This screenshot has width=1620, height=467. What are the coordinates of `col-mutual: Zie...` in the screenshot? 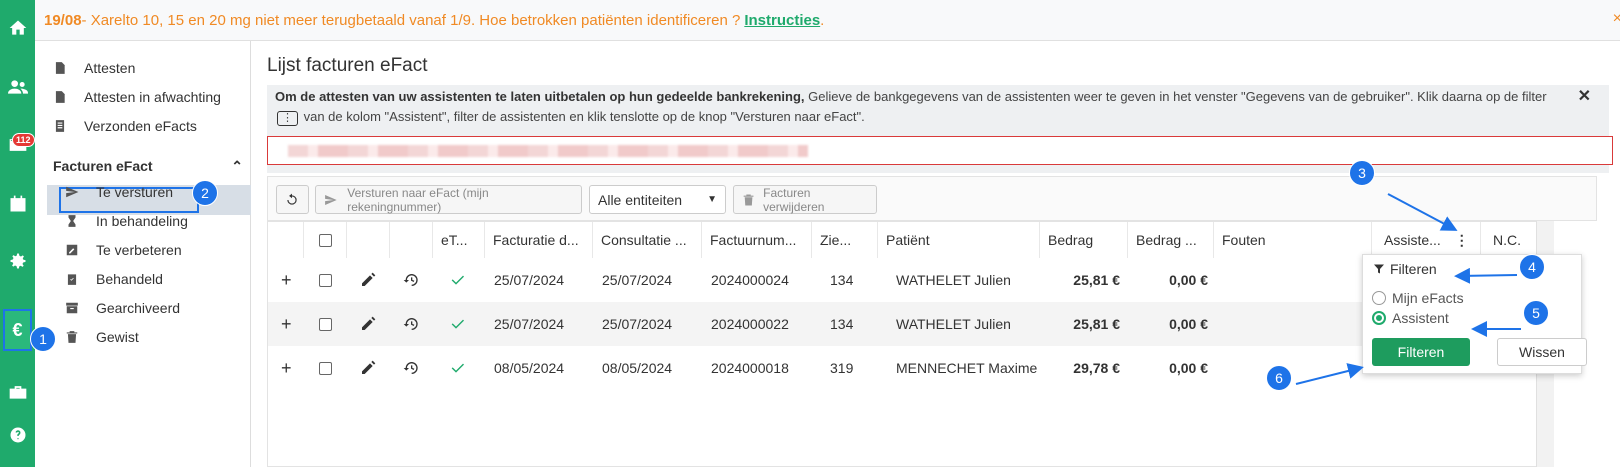 It's located at (845, 240).